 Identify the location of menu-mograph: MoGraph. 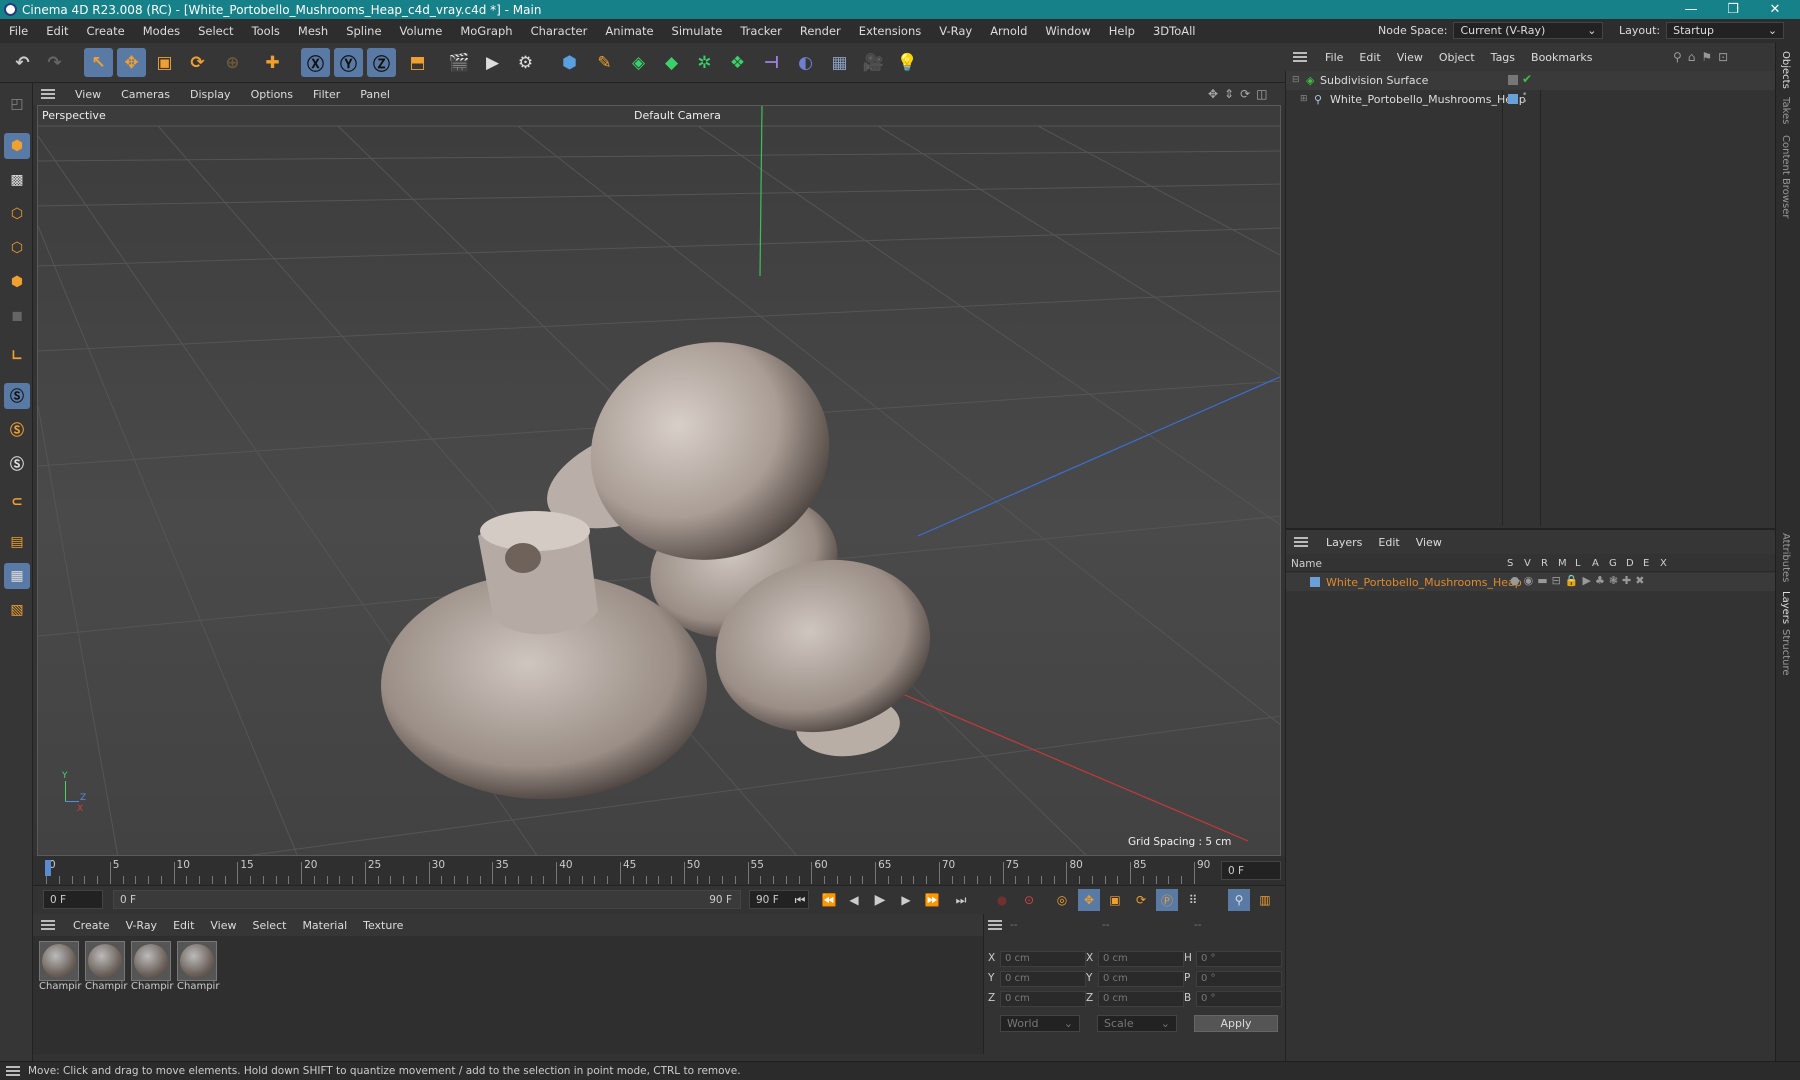
(486, 31).